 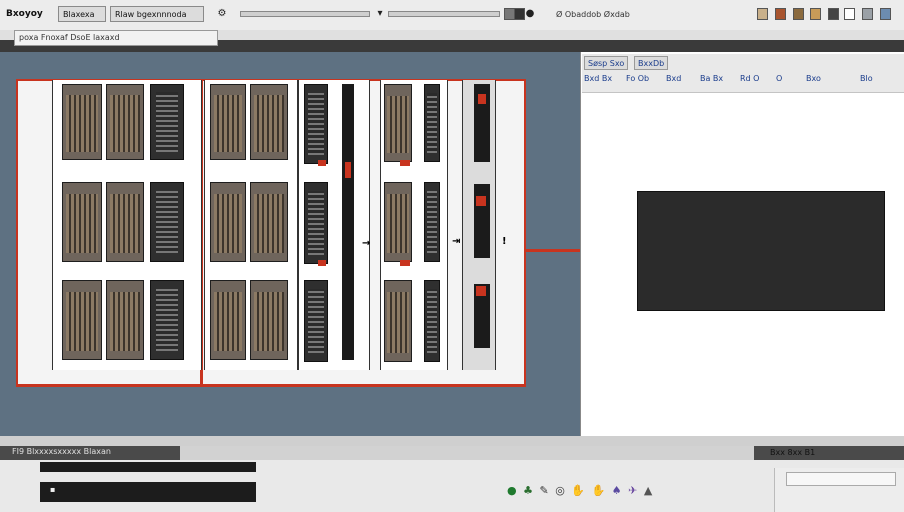 What do you see at coordinates (793, 452) in the screenshot?
I see `timeline-info: Bxx 8xx B1` at bounding box center [793, 452].